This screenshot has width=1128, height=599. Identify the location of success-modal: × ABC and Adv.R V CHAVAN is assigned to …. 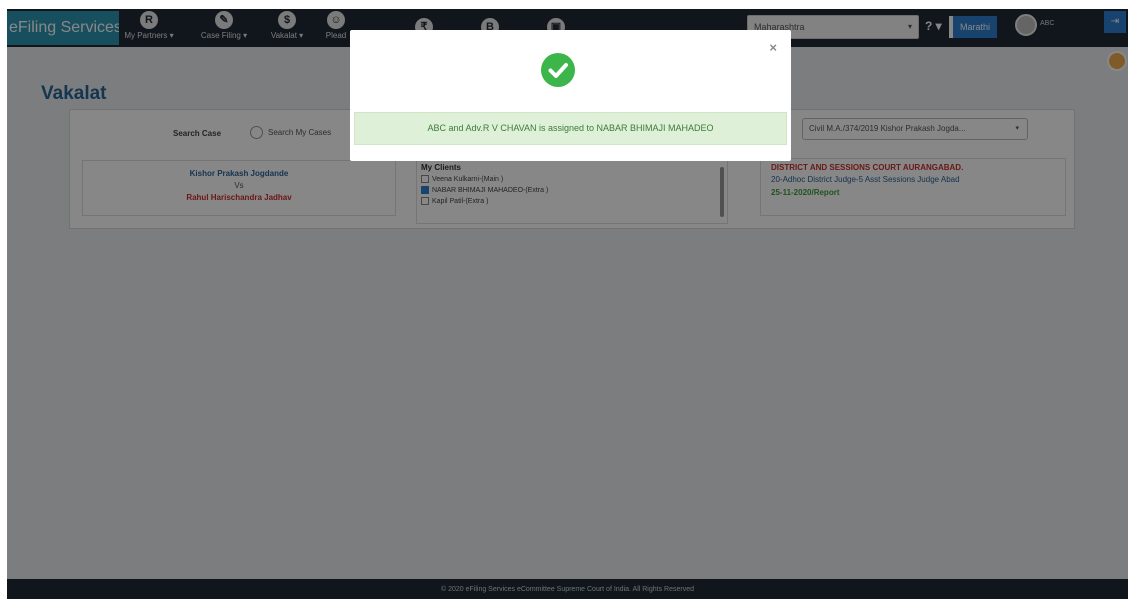
(570, 95).